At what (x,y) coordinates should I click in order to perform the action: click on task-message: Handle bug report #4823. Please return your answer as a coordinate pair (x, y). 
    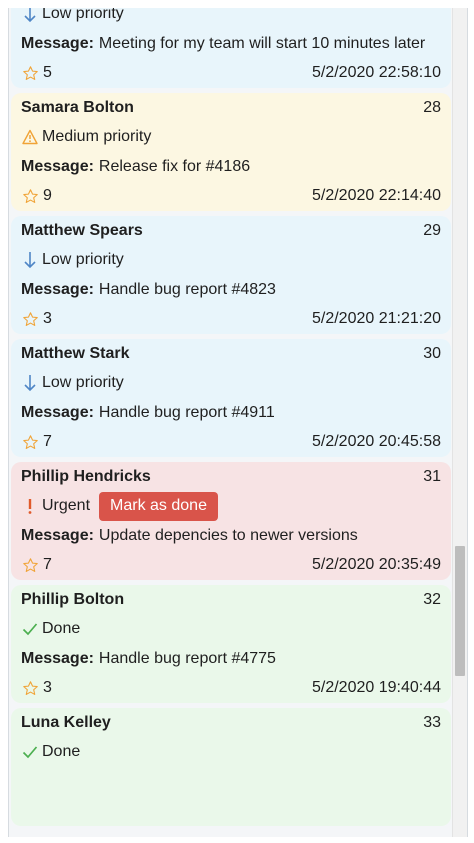
    Looking at the image, I should click on (187, 289).